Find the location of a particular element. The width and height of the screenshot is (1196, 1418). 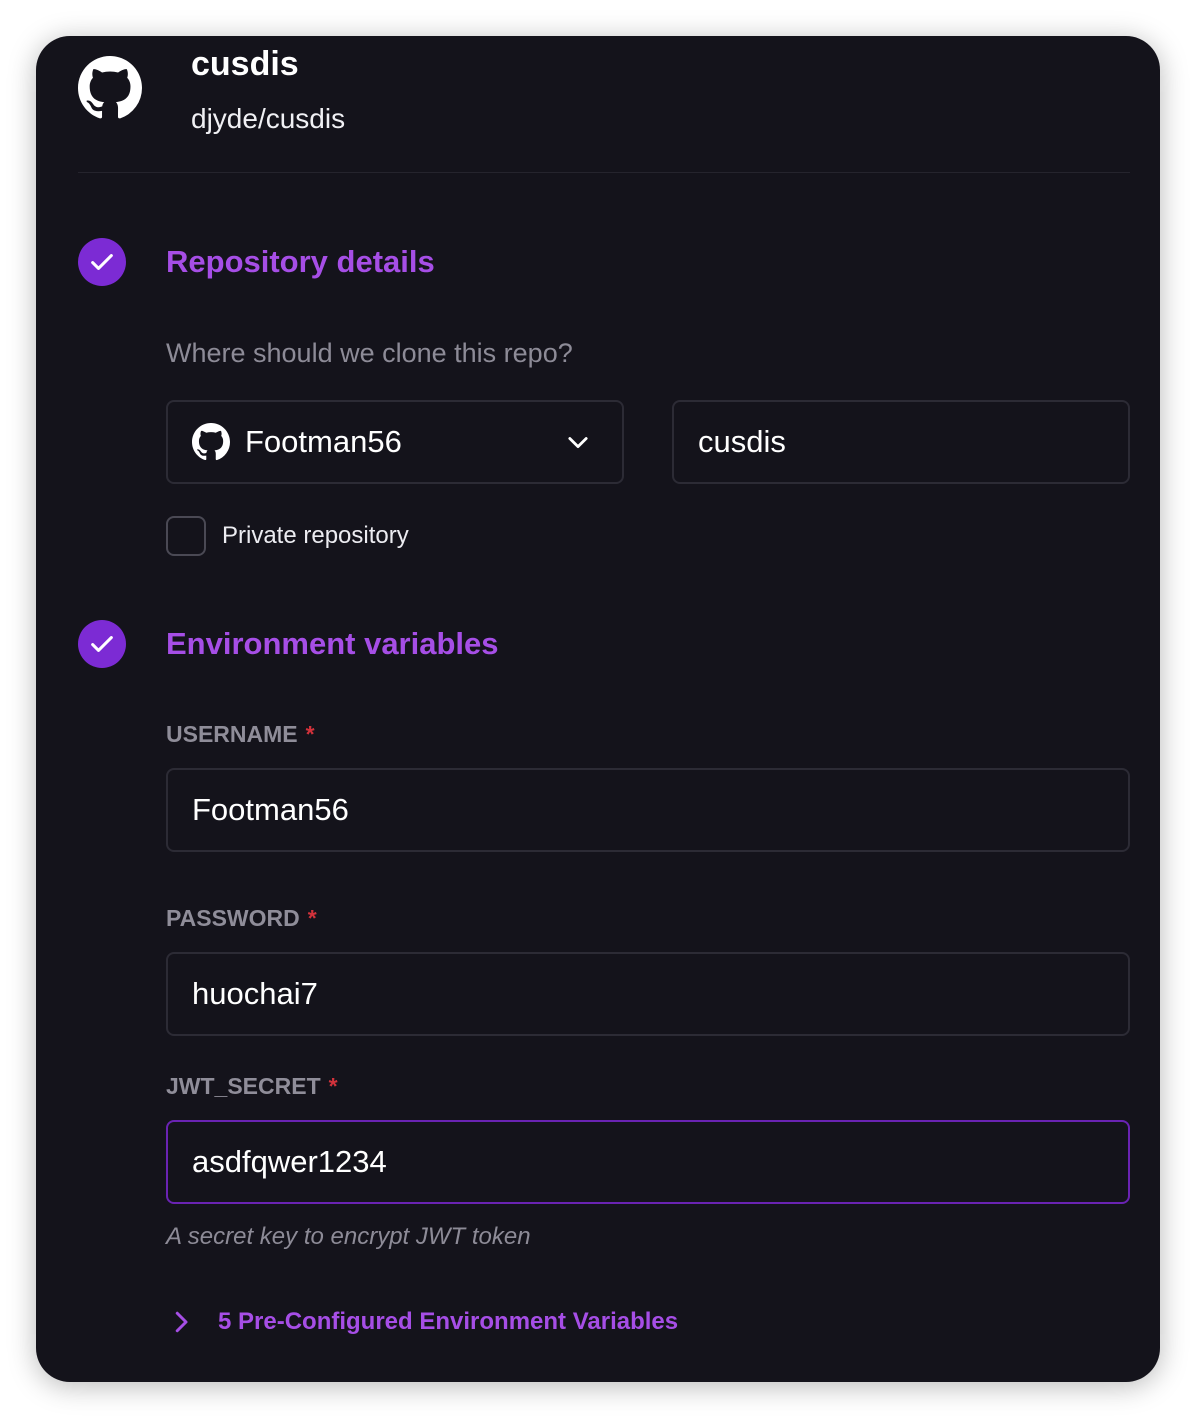

repo-name: cusdis is located at coordinates (245, 64).